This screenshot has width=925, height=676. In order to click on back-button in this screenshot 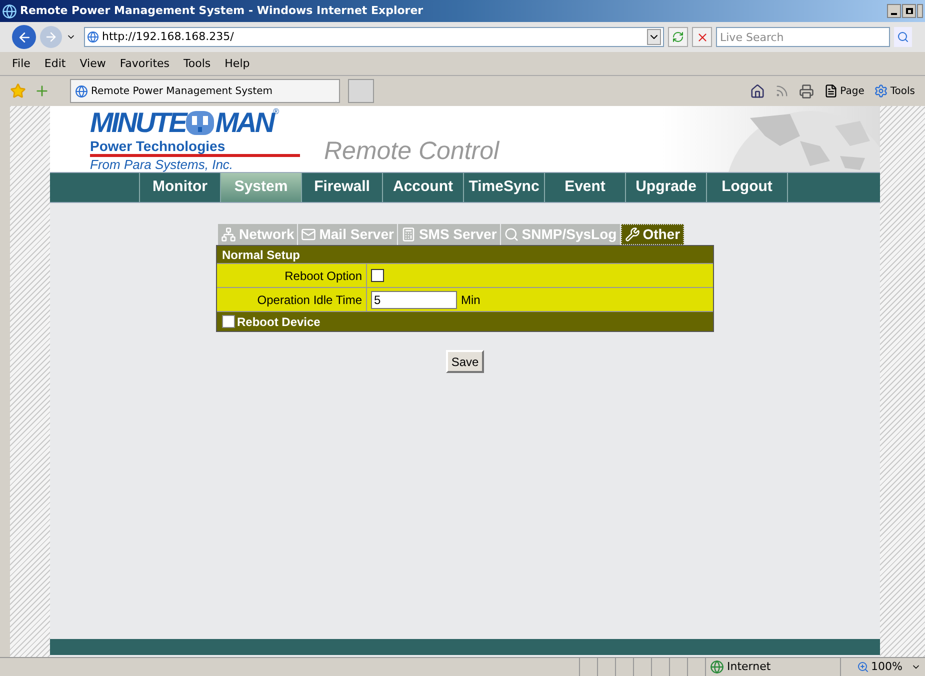, I will do `click(24, 37)`.